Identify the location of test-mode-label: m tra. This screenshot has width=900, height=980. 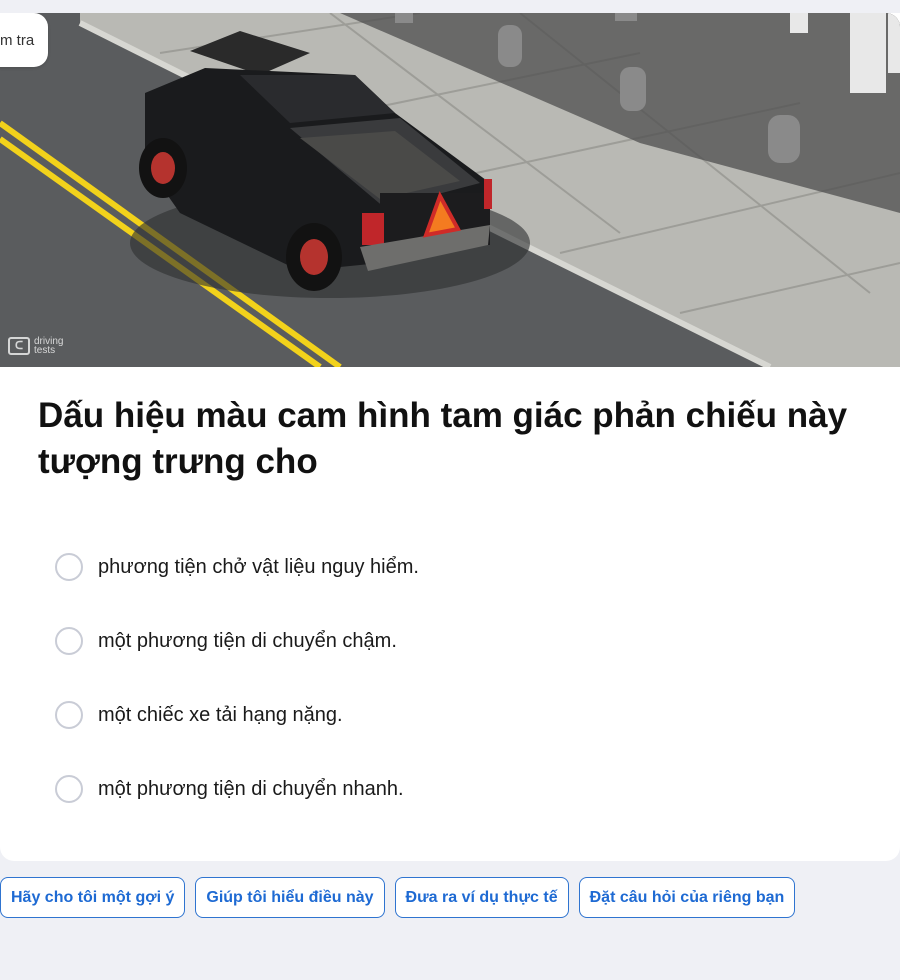
(17, 40).